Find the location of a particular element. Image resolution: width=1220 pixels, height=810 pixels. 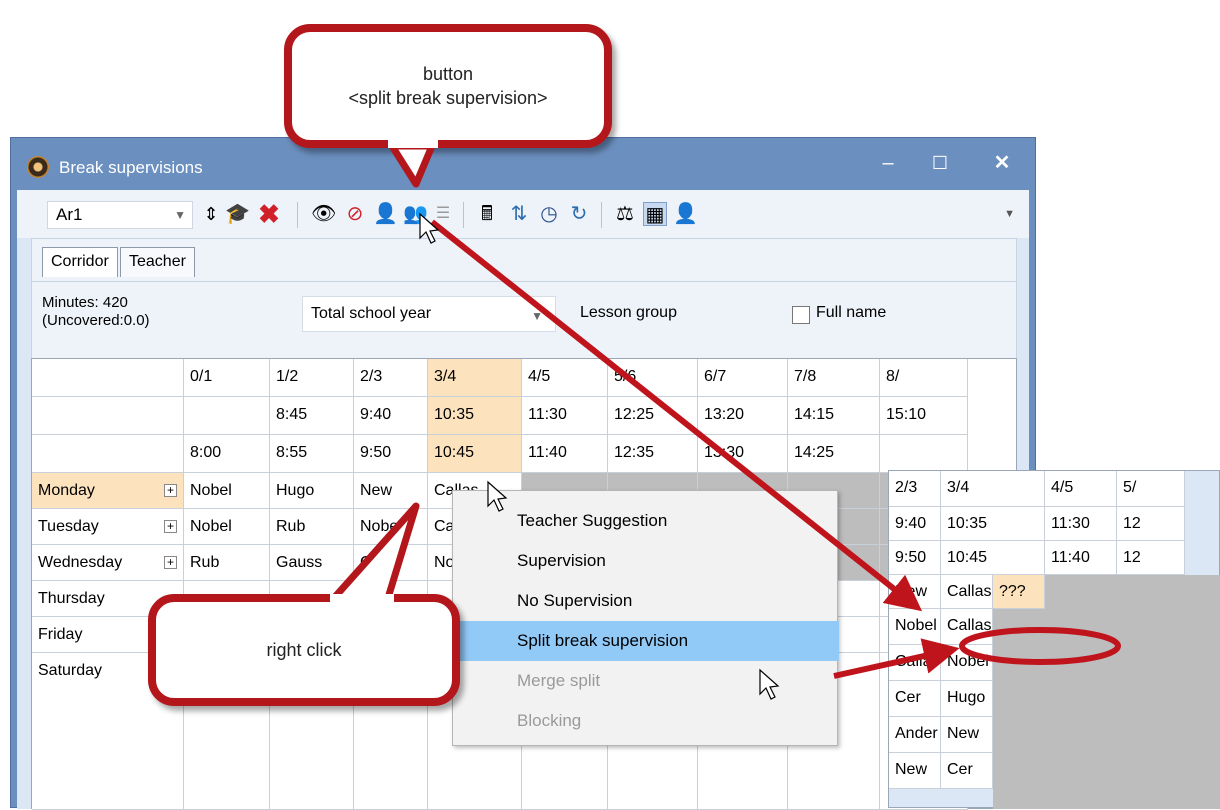

close-button: ✕ is located at coordinates (1002, 163).